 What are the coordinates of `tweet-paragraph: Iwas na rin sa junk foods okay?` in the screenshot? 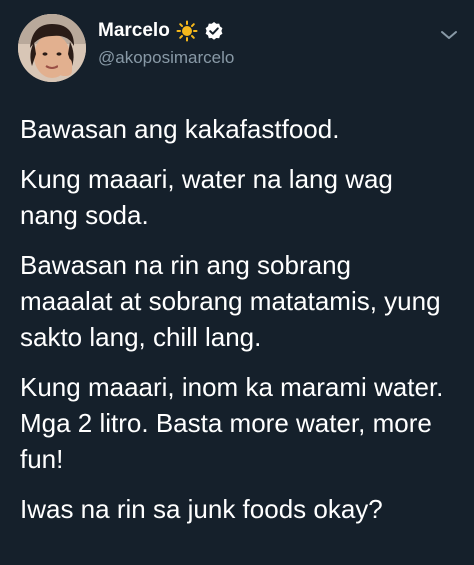 It's located at (240, 509).